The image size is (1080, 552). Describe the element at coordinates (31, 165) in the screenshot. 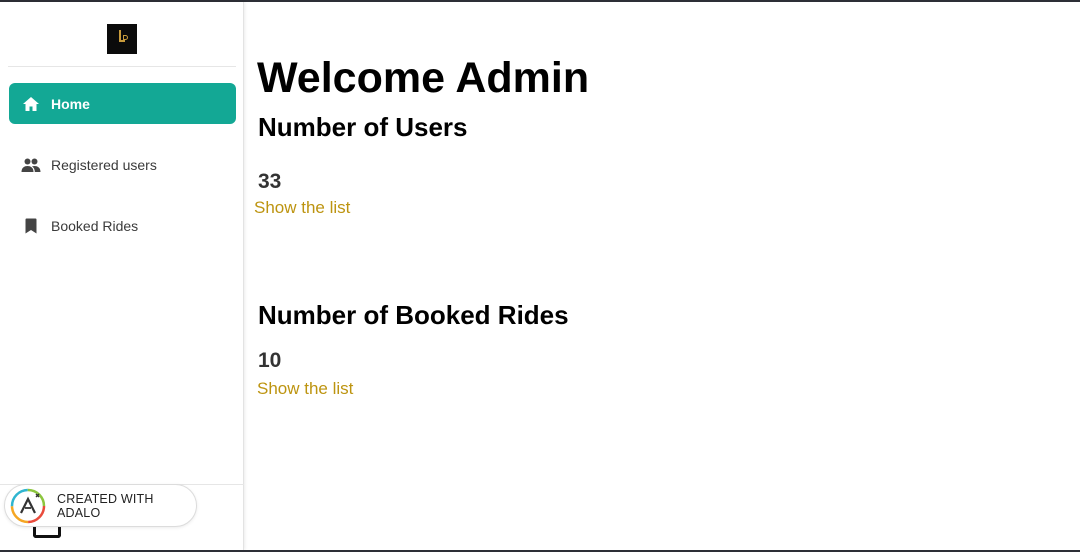

I see `people-icon` at that location.